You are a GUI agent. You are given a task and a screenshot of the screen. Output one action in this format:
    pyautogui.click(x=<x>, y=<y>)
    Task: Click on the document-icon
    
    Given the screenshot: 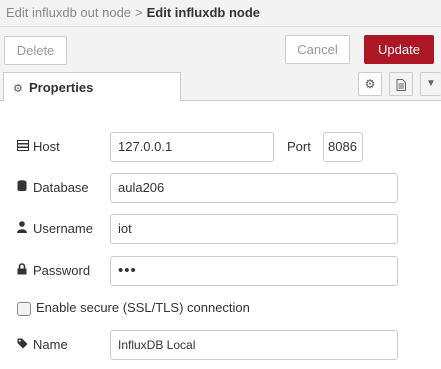 What is the action you would take?
    pyautogui.click(x=401, y=84)
    